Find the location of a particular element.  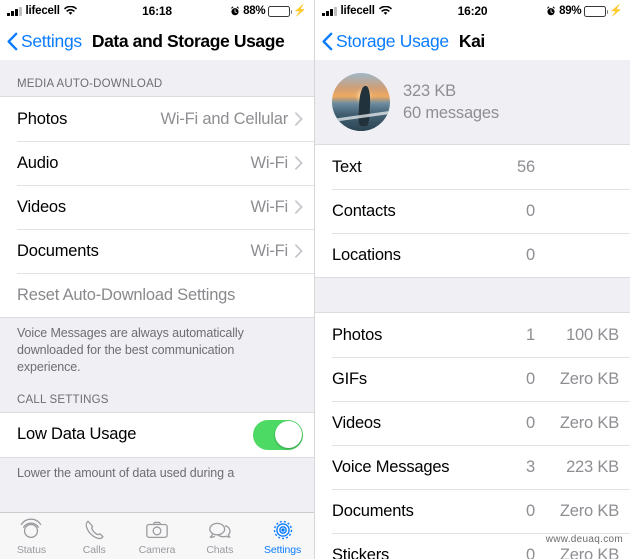

tab-calls: Calls is located at coordinates (94, 536).